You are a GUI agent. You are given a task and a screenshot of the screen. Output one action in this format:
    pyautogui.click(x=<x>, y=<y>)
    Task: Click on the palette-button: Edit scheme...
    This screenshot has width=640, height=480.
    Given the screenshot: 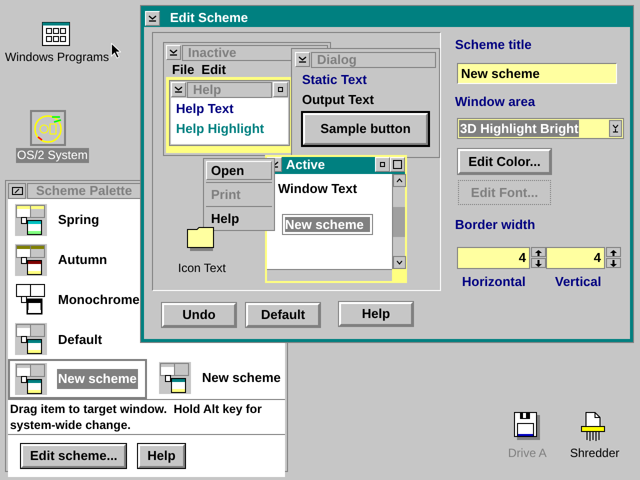 What is the action you would take?
    pyautogui.click(x=73, y=456)
    